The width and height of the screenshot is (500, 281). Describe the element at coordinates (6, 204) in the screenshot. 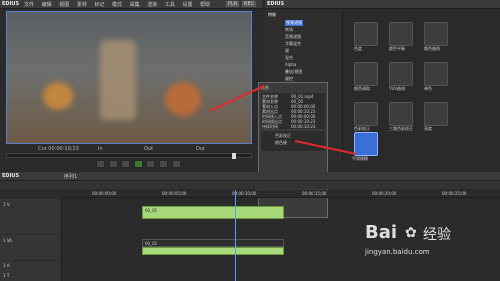

I see `track-name: 1 V` at that location.